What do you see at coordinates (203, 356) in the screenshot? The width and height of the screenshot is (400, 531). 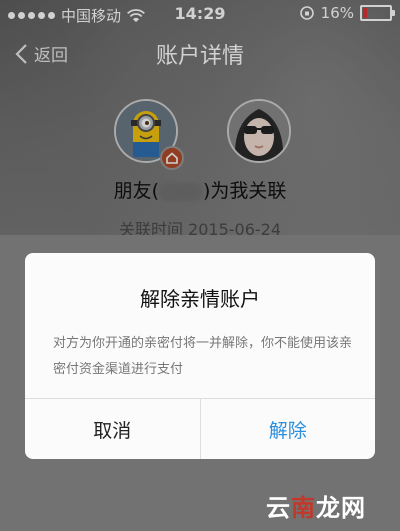 I see `dialog-message: 对方为你开通的亲密付将一并解除，你不能使用该亲密付资金渠道进行支付` at bounding box center [203, 356].